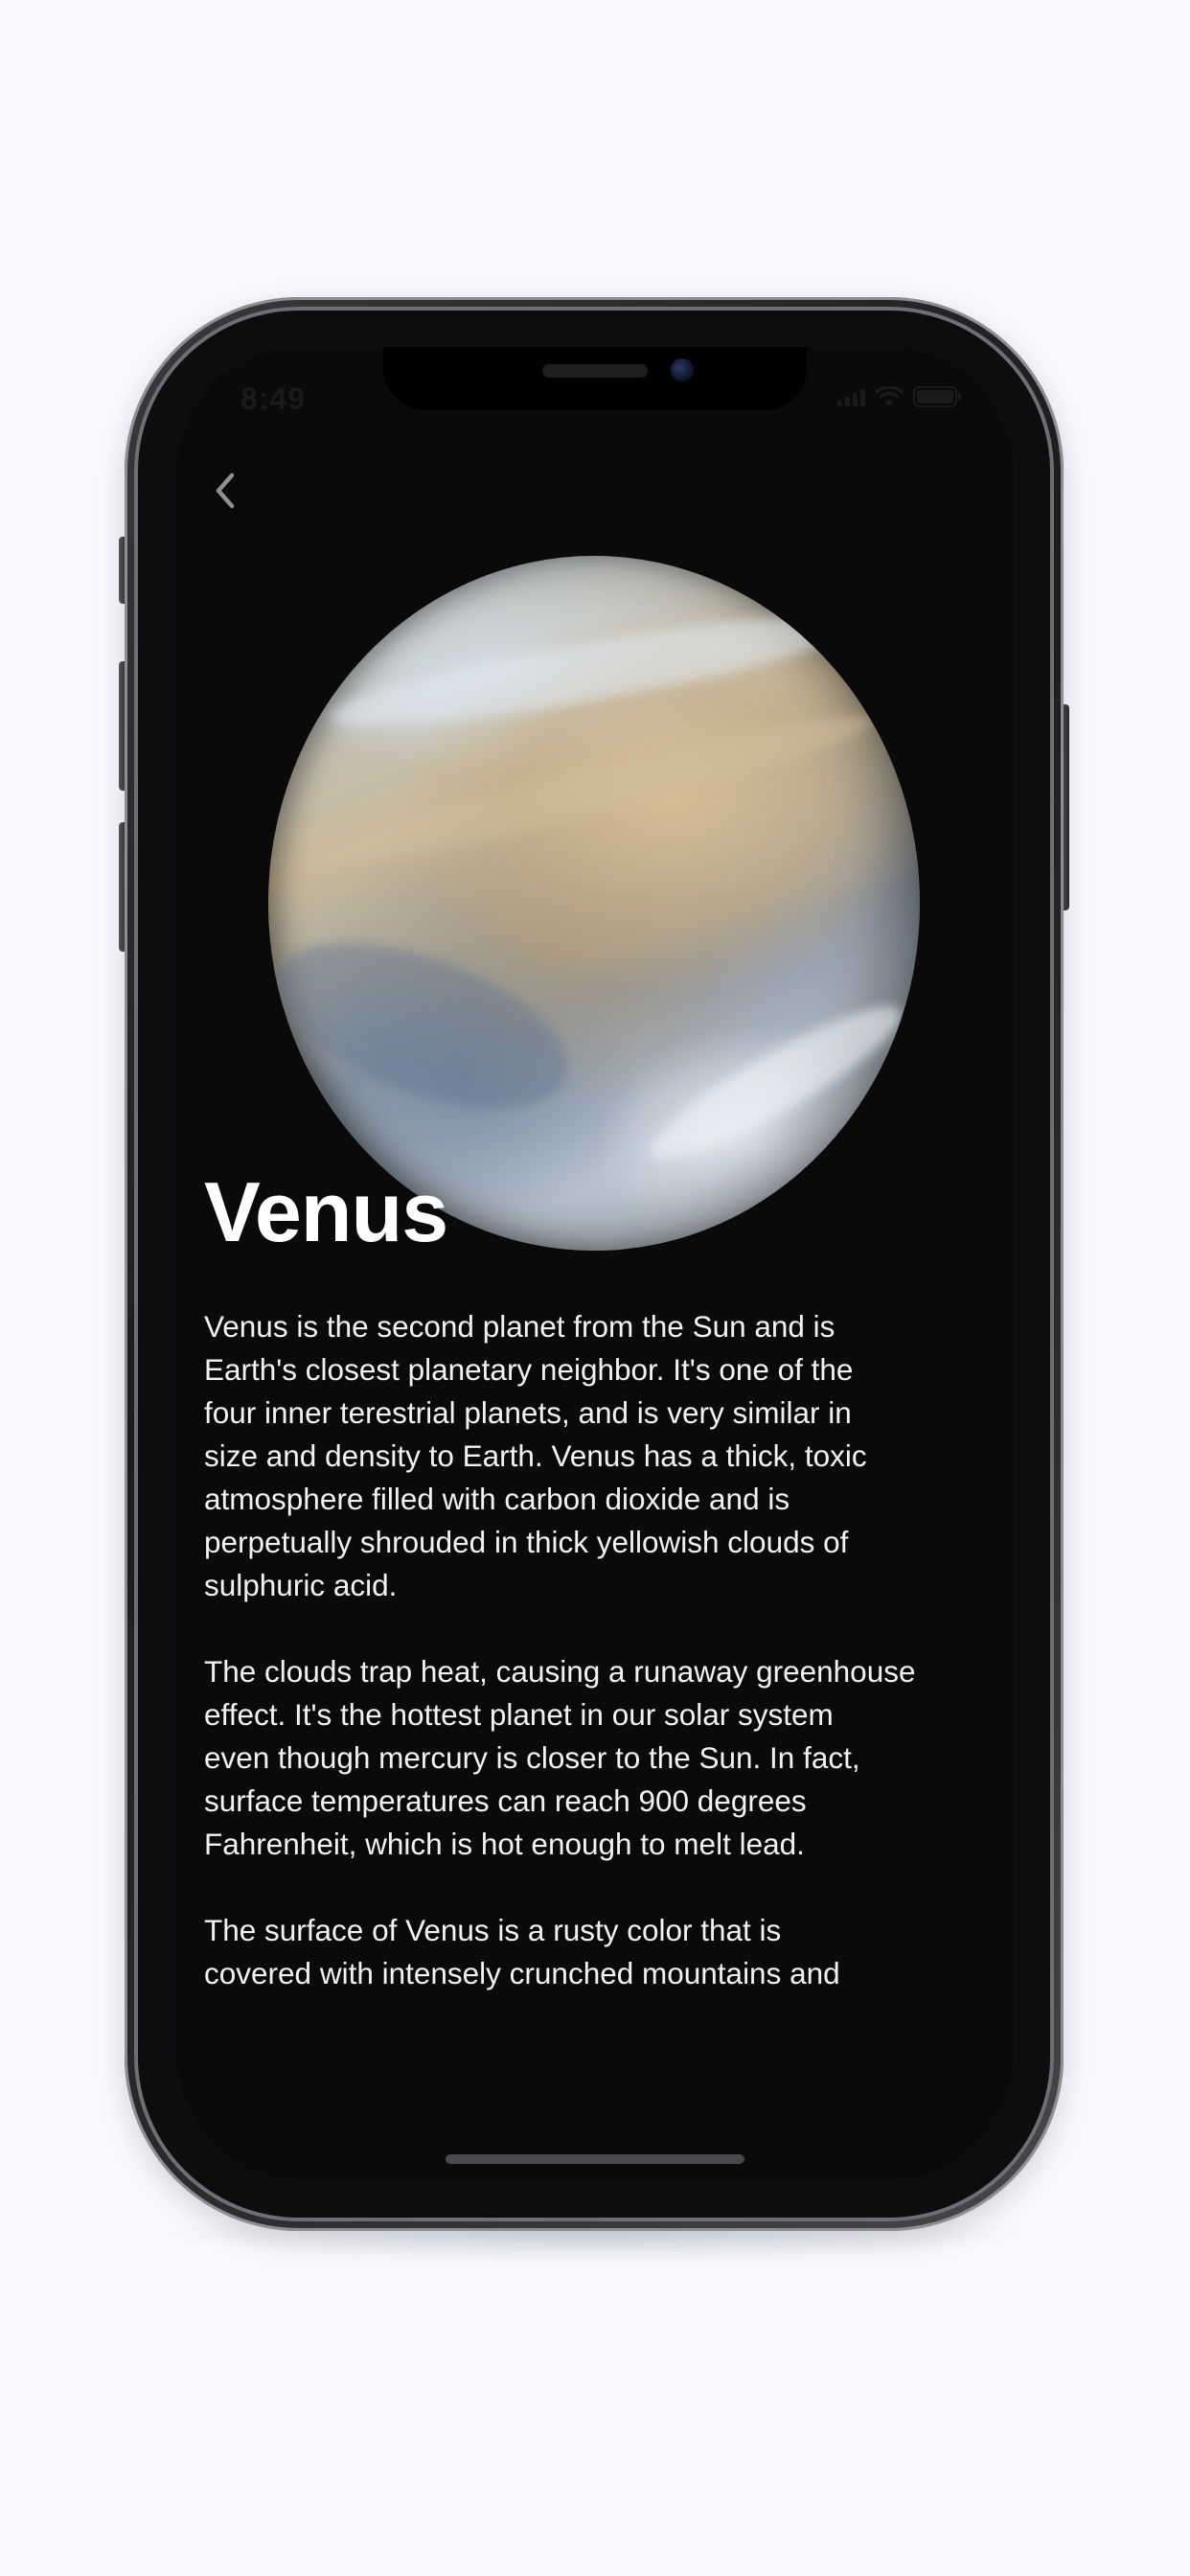  I want to click on planet-image, so click(594, 903).